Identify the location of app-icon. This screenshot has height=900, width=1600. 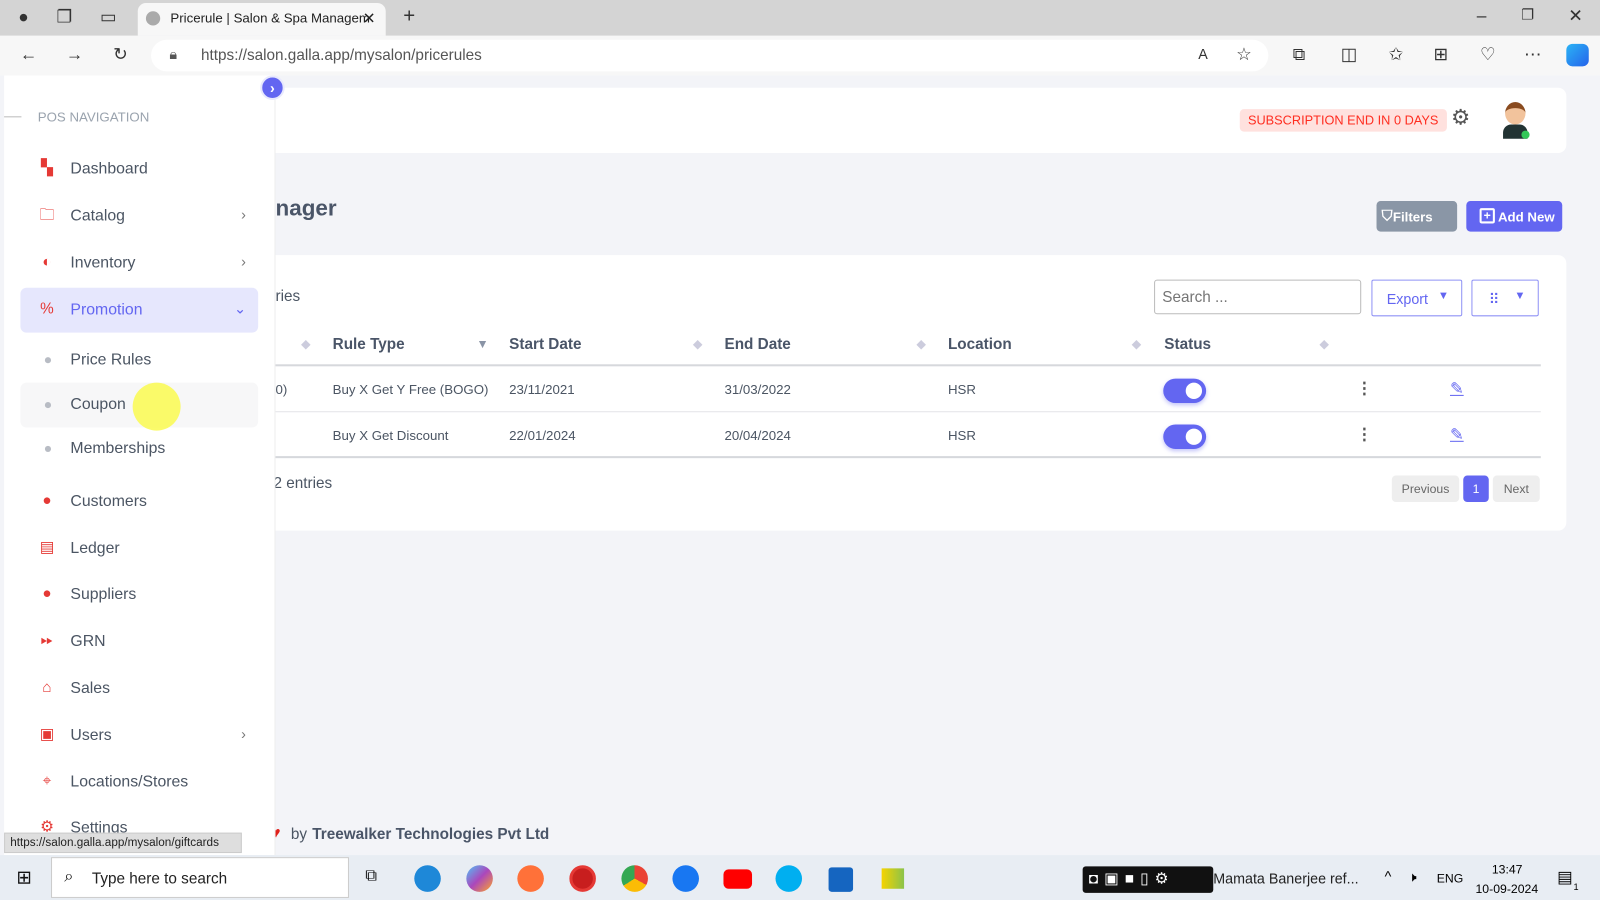
(893, 878).